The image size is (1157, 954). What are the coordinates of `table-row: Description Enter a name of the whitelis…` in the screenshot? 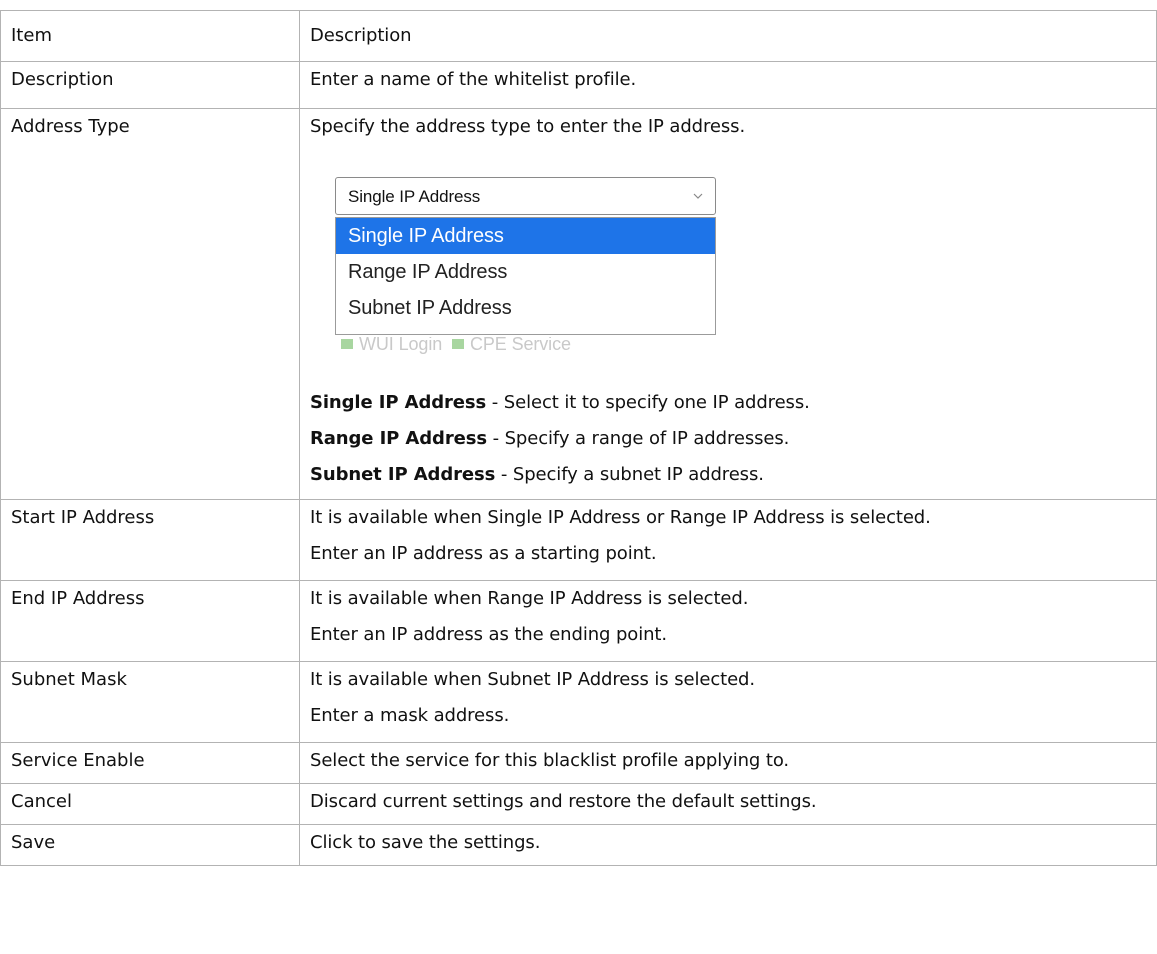 It's located at (578, 85).